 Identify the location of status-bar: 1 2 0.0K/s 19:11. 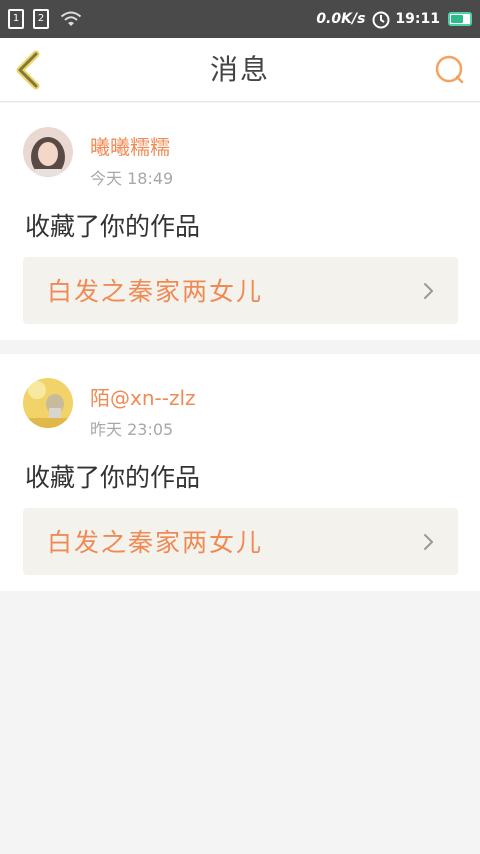
(240, 19).